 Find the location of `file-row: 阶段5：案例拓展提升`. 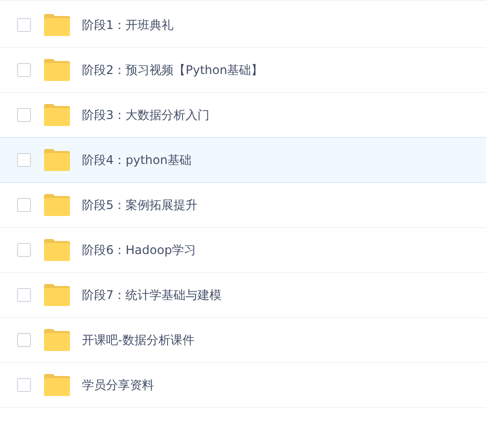

file-row: 阶段5：案例拓展提升 is located at coordinates (243, 205).